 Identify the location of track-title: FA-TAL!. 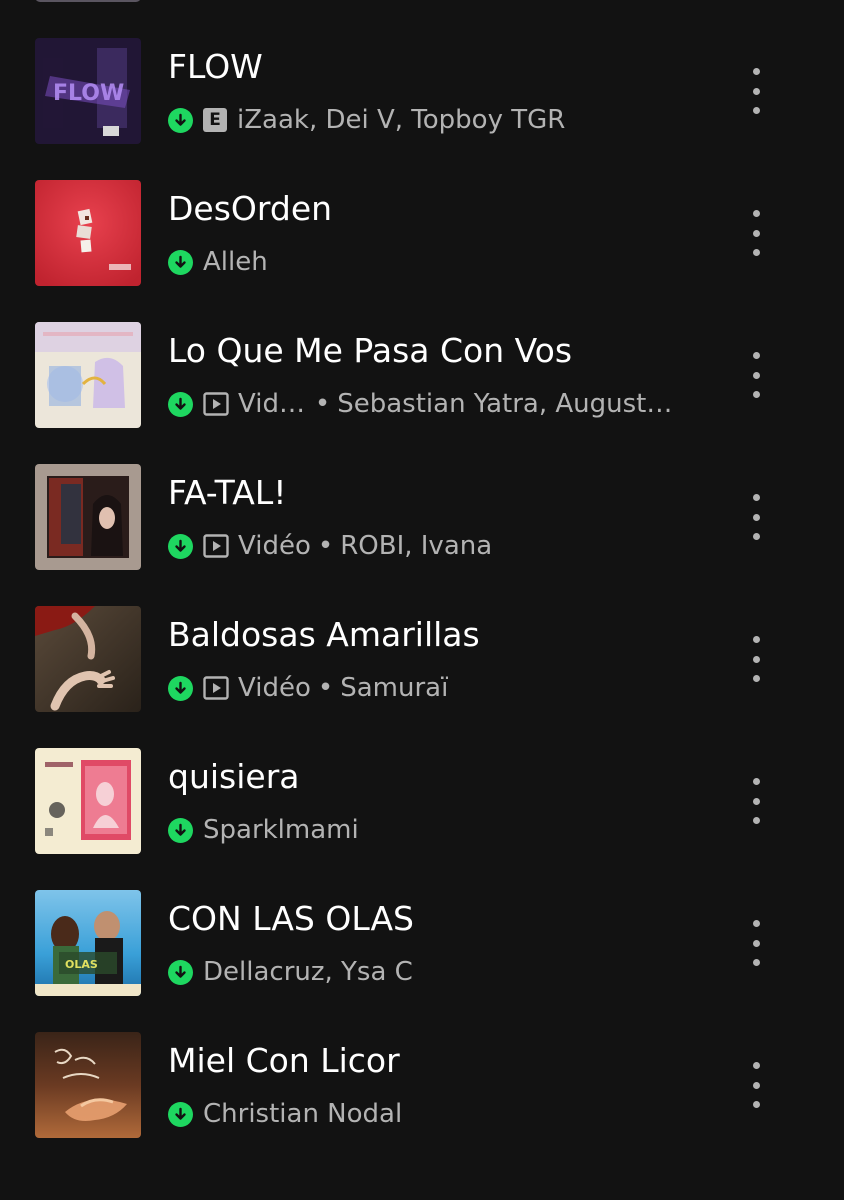
(227, 492).